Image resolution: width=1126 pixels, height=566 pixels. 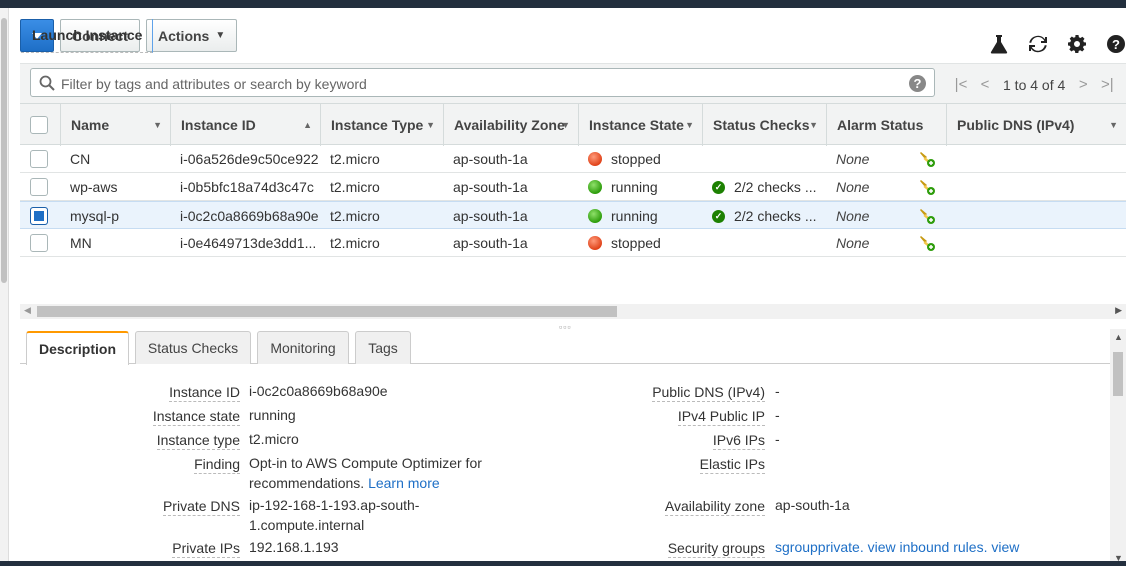 What do you see at coordinates (1118, 374) in the screenshot?
I see `vertical-scrollbar-thumb` at bounding box center [1118, 374].